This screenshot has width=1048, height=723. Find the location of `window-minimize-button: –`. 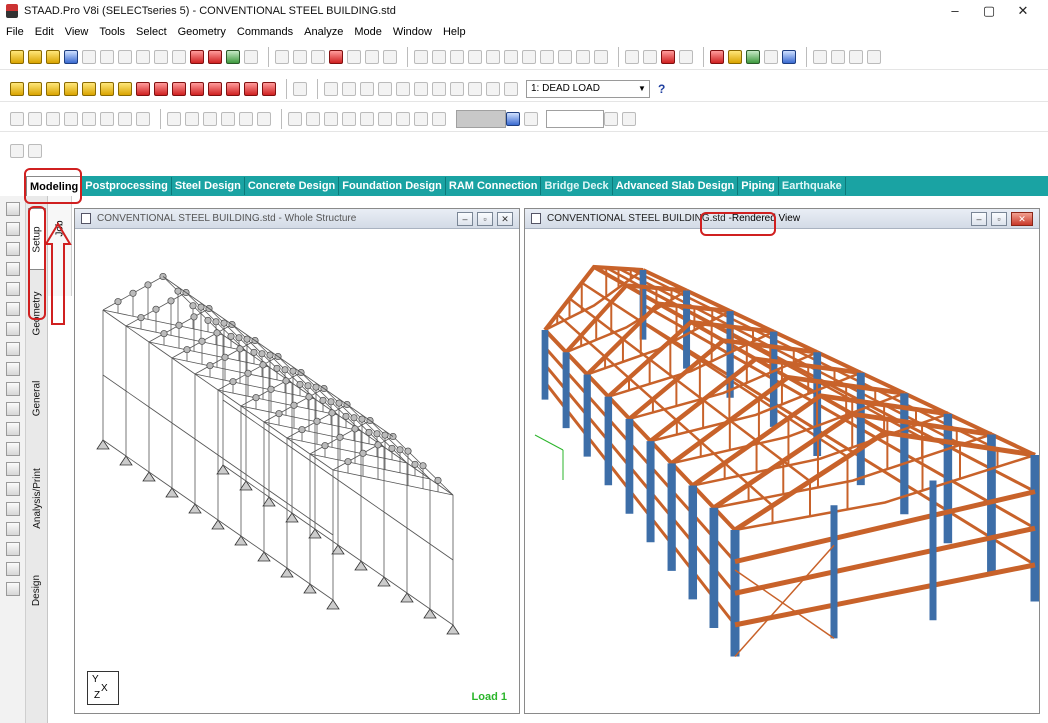

window-minimize-button: – is located at coordinates (465, 219).